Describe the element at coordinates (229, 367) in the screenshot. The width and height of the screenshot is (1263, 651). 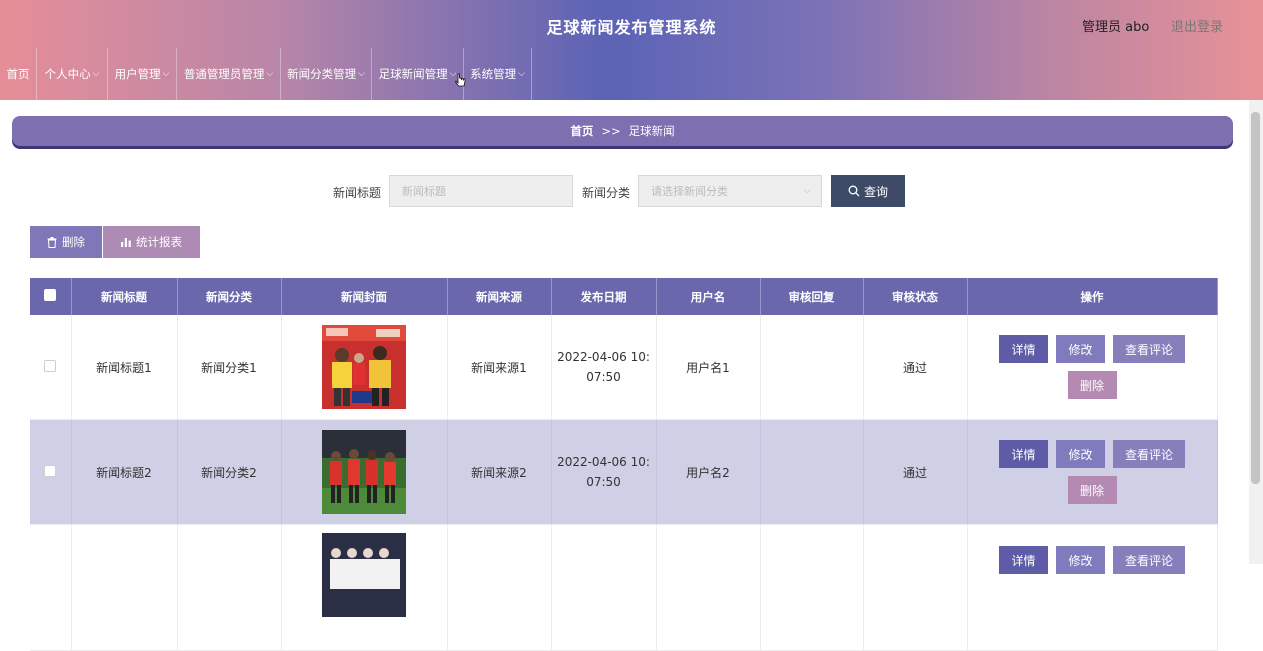
I see `news-category-cell: 新闻分类1` at that location.